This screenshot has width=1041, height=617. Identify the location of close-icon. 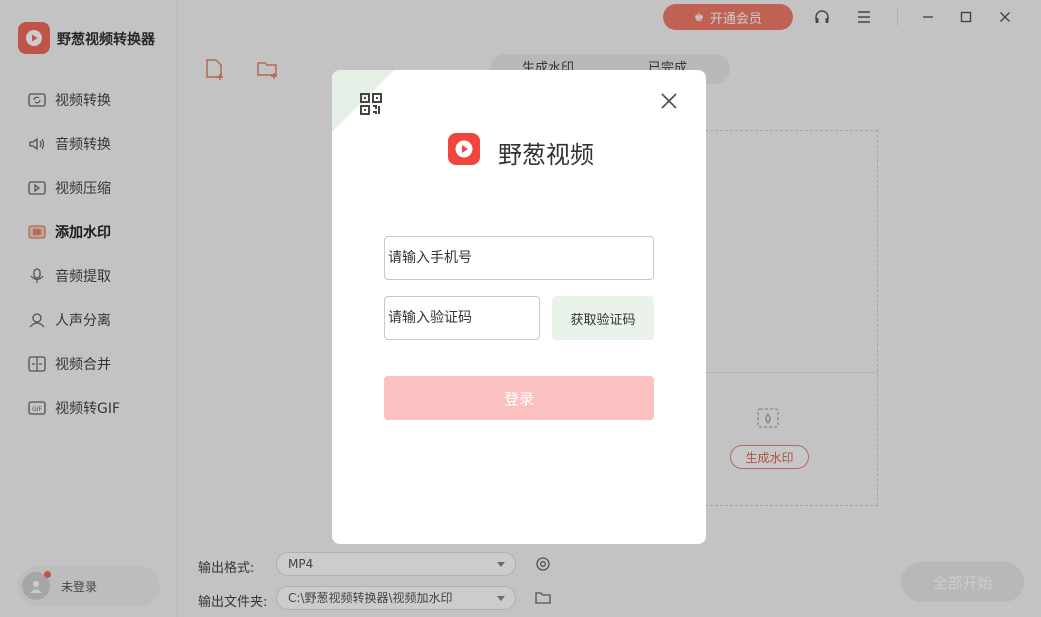
(669, 101).